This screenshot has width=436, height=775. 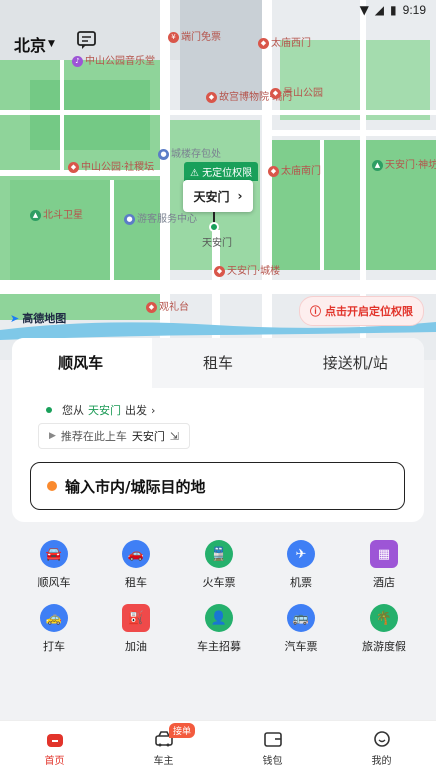 I want to click on car-share-icon: 🚘, so click(x=54, y=554).